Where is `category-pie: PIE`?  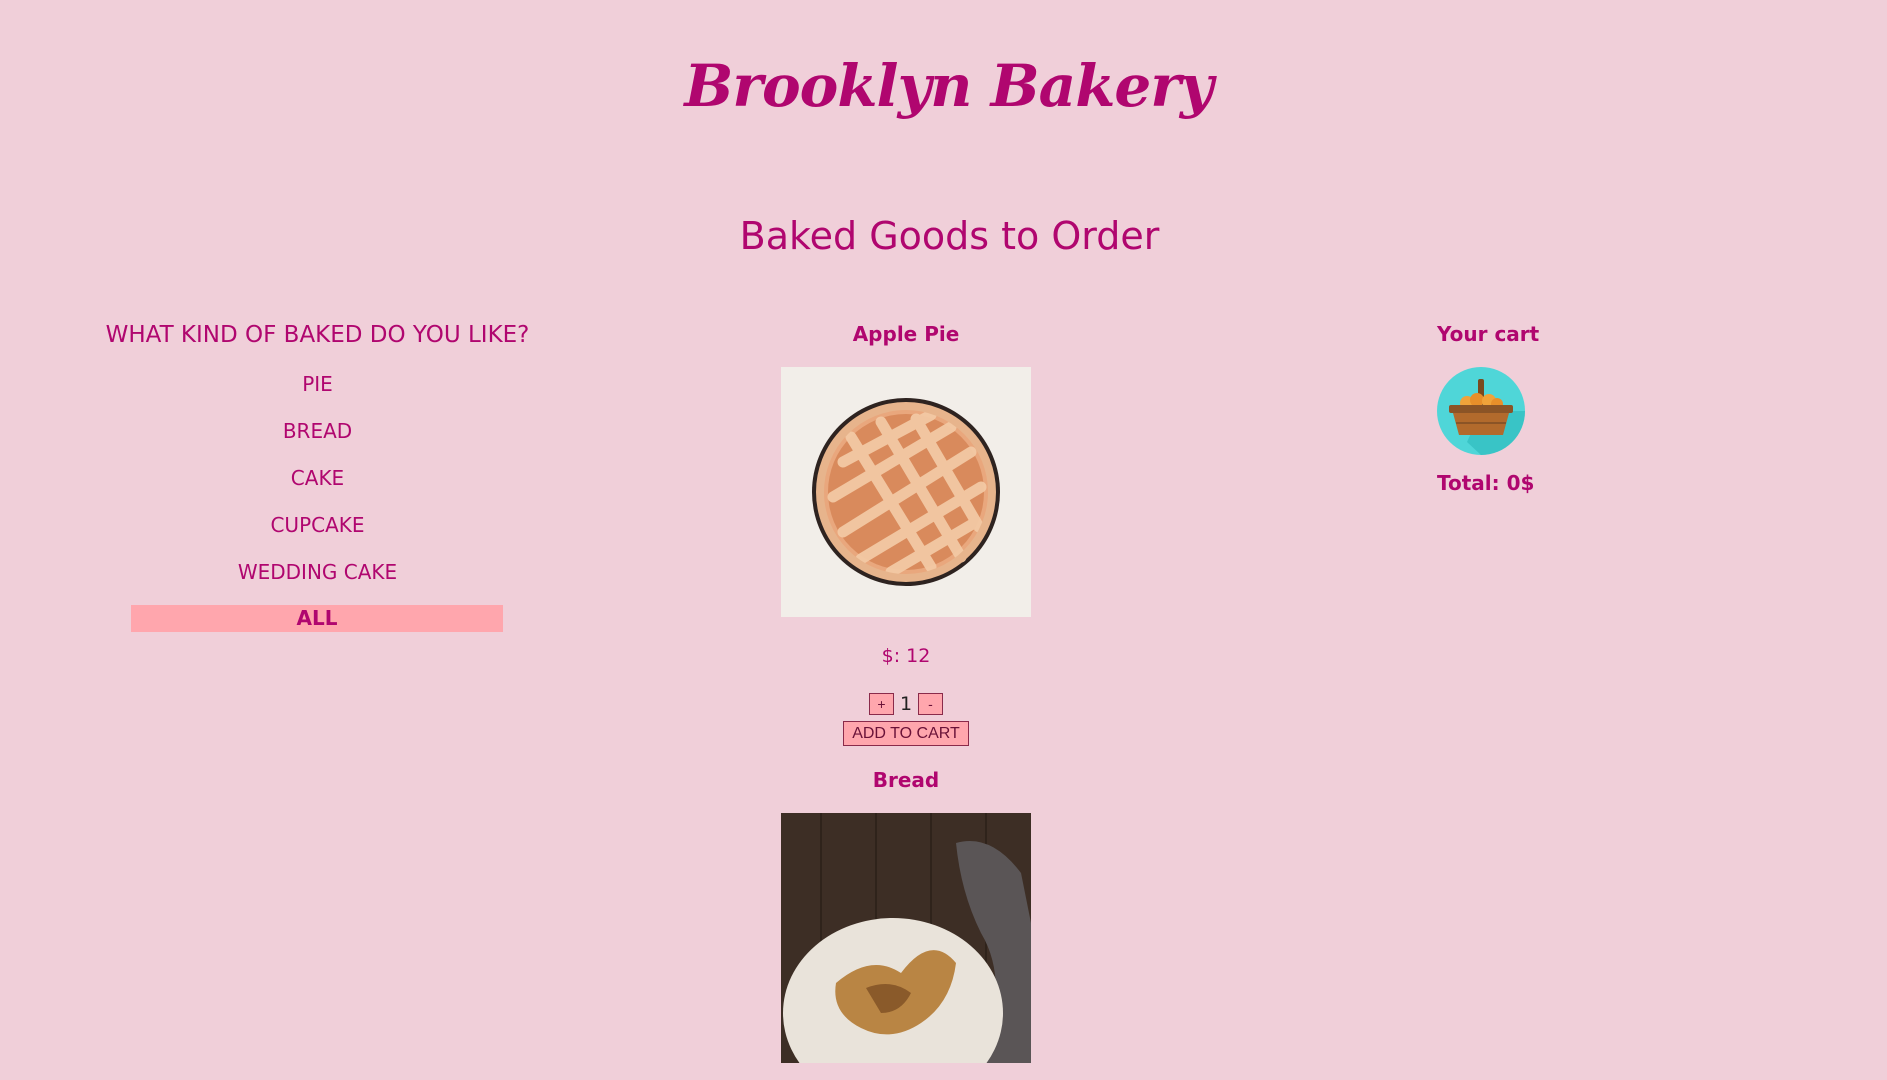
category-pie: PIE is located at coordinates (317, 393).